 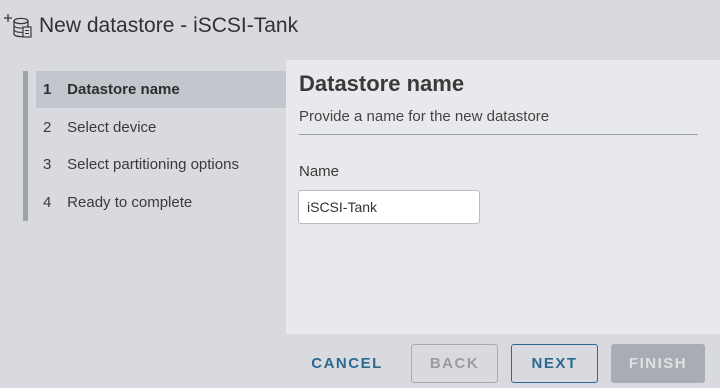 What do you see at coordinates (47, 89) in the screenshot?
I see `step-number: 1` at bounding box center [47, 89].